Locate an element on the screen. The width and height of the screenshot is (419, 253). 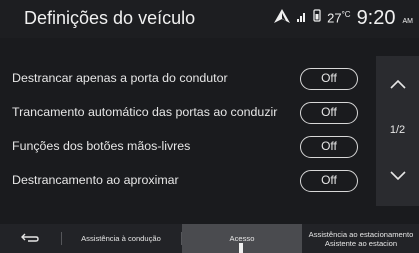
back-button is located at coordinates (30, 238).